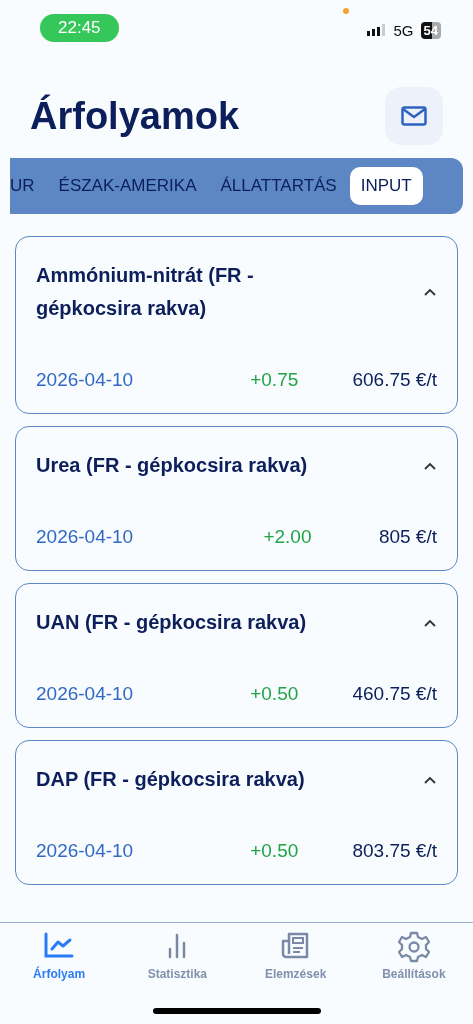  Describe the element at coordinates (236, 498) in the screenshot. I see `price-card: Urea (FR - gépkocsira rakva) 2026-04-10 +2.00 805 €/t` at that location.